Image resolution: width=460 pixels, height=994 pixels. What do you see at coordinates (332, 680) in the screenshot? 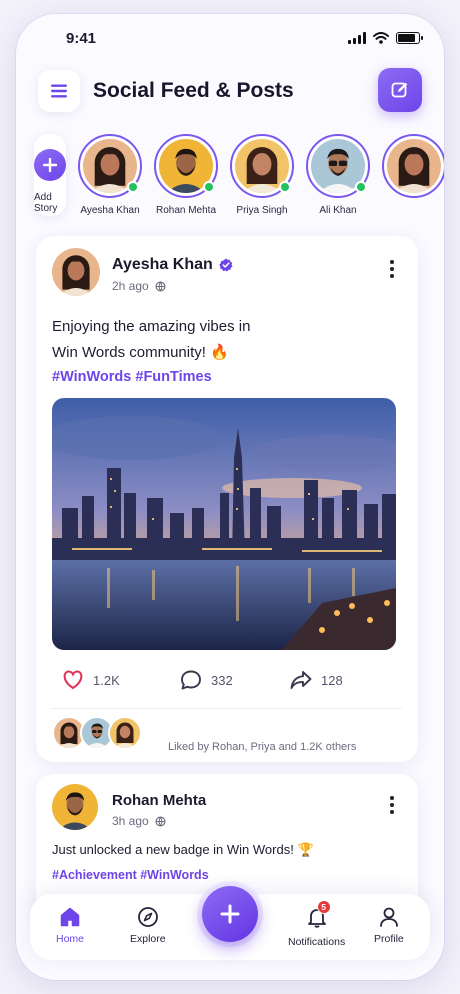
I see `share-count: 128` at bounding box center [332, 680].